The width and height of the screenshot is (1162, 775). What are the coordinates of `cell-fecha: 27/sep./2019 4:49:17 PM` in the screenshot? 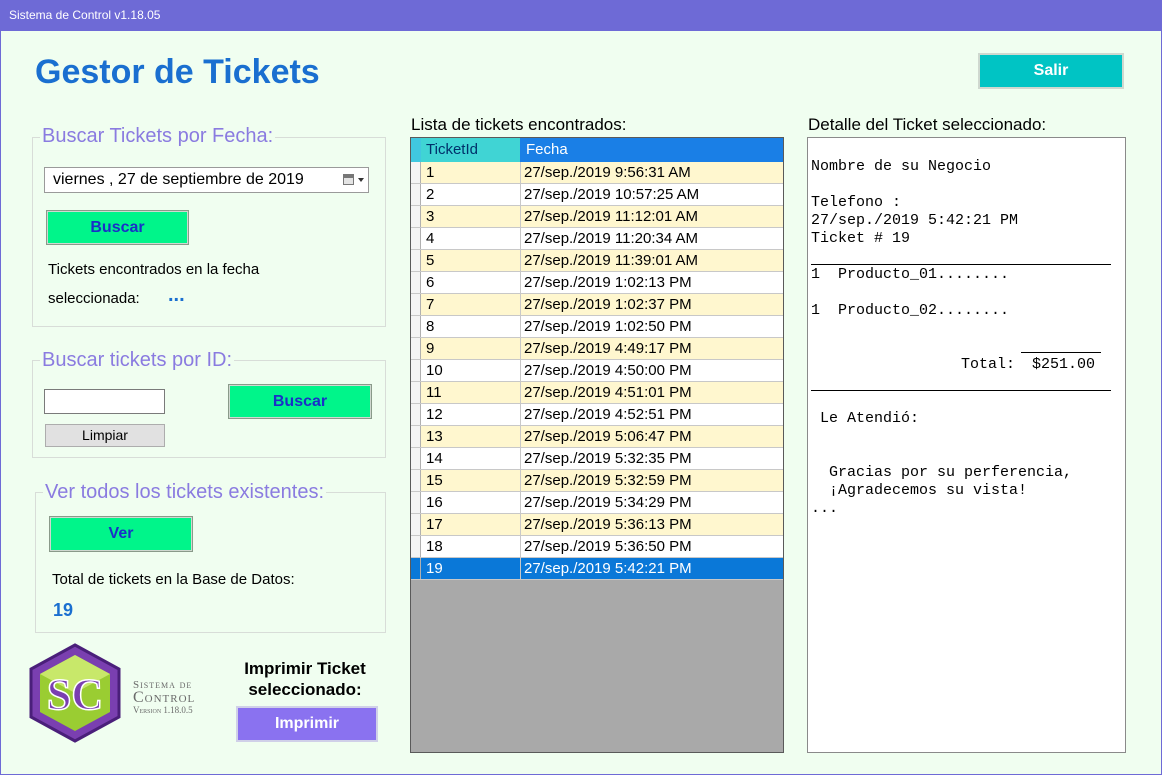 It's located at (652, 348).